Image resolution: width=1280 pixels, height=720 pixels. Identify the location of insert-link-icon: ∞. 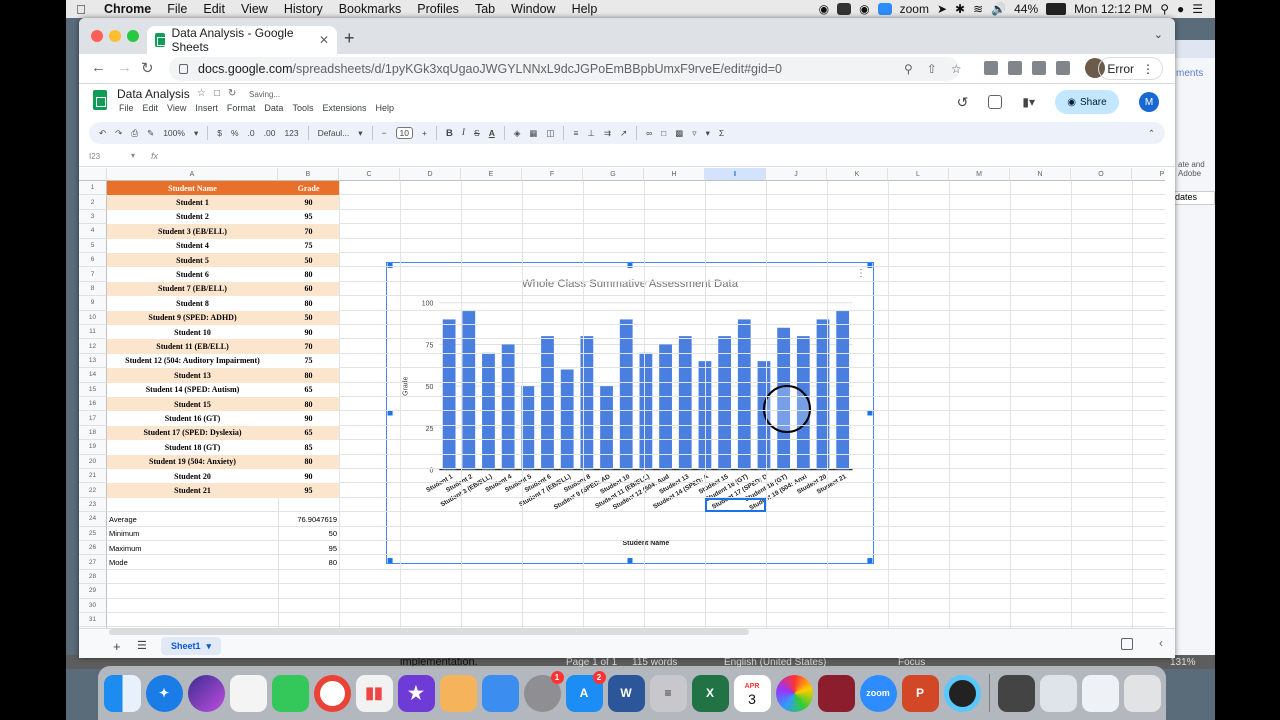
(649, 133).